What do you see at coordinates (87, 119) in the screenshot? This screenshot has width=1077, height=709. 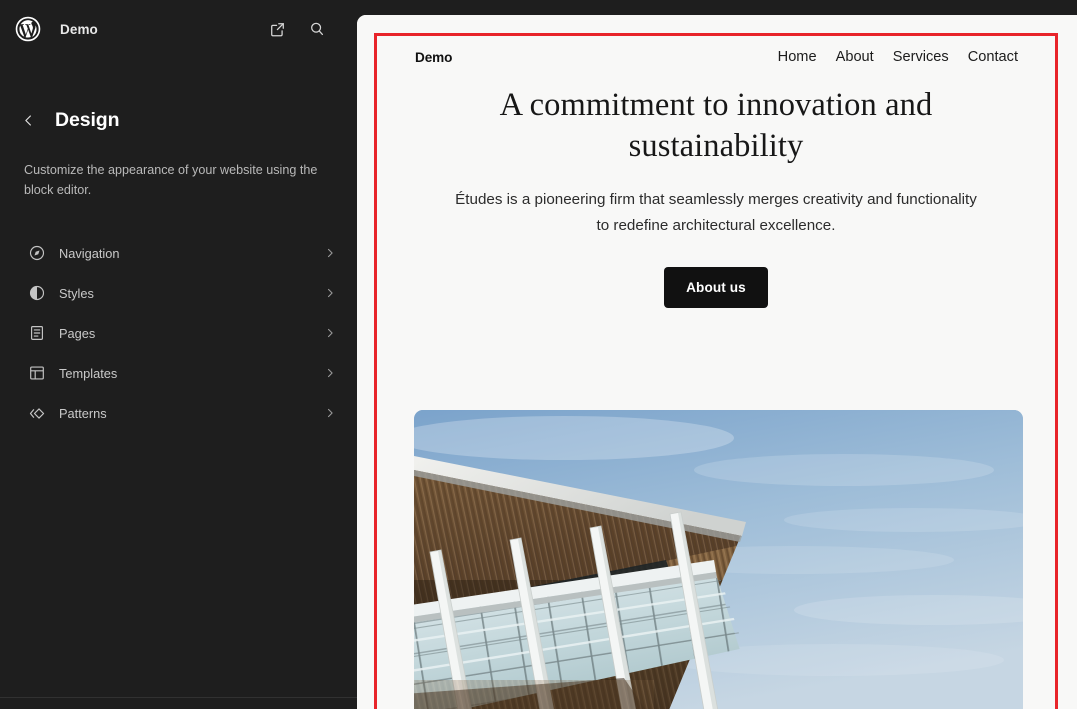 I see `page-title: Design` at bounding box center [87, 119].